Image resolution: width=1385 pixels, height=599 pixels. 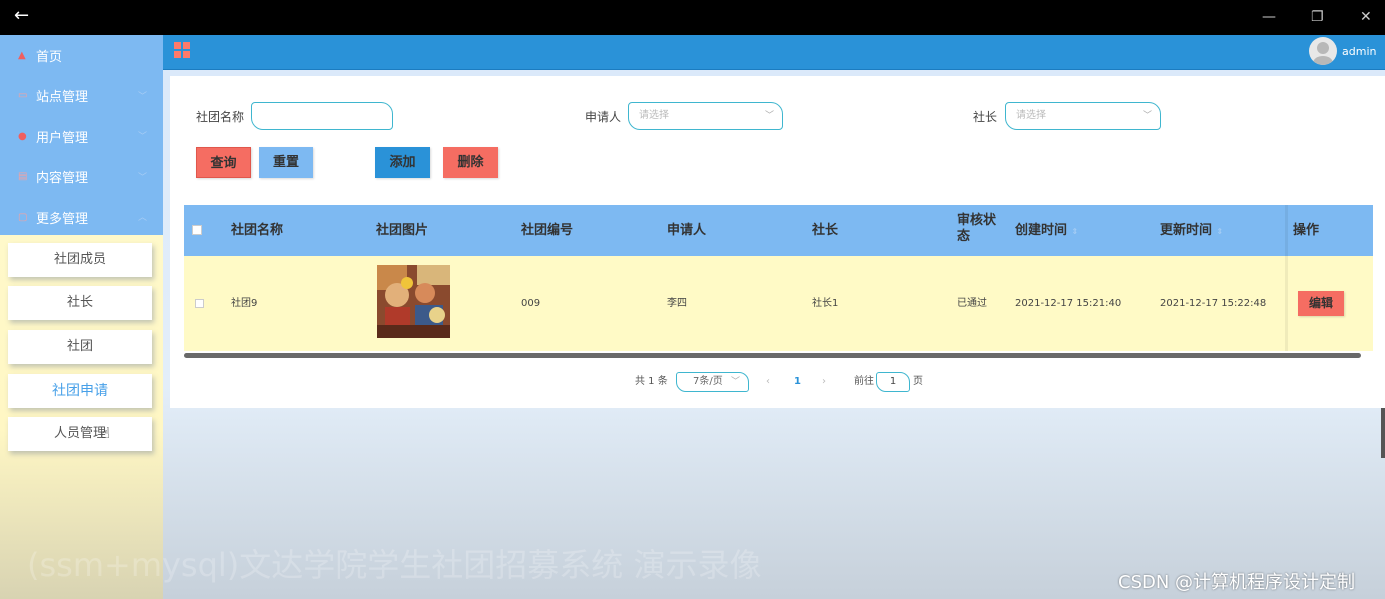 I want to click on nav-item-more-management: ▢ 更多管理 ︿, so click(x=81, y=217).